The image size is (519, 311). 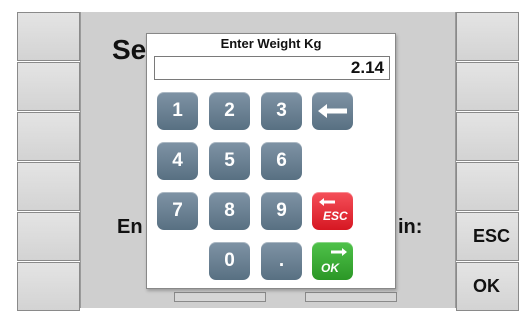 What do you see at coordinates (281, 211) in the screenshot?
I see `key-9: 9` at bounding box center [281, 211].